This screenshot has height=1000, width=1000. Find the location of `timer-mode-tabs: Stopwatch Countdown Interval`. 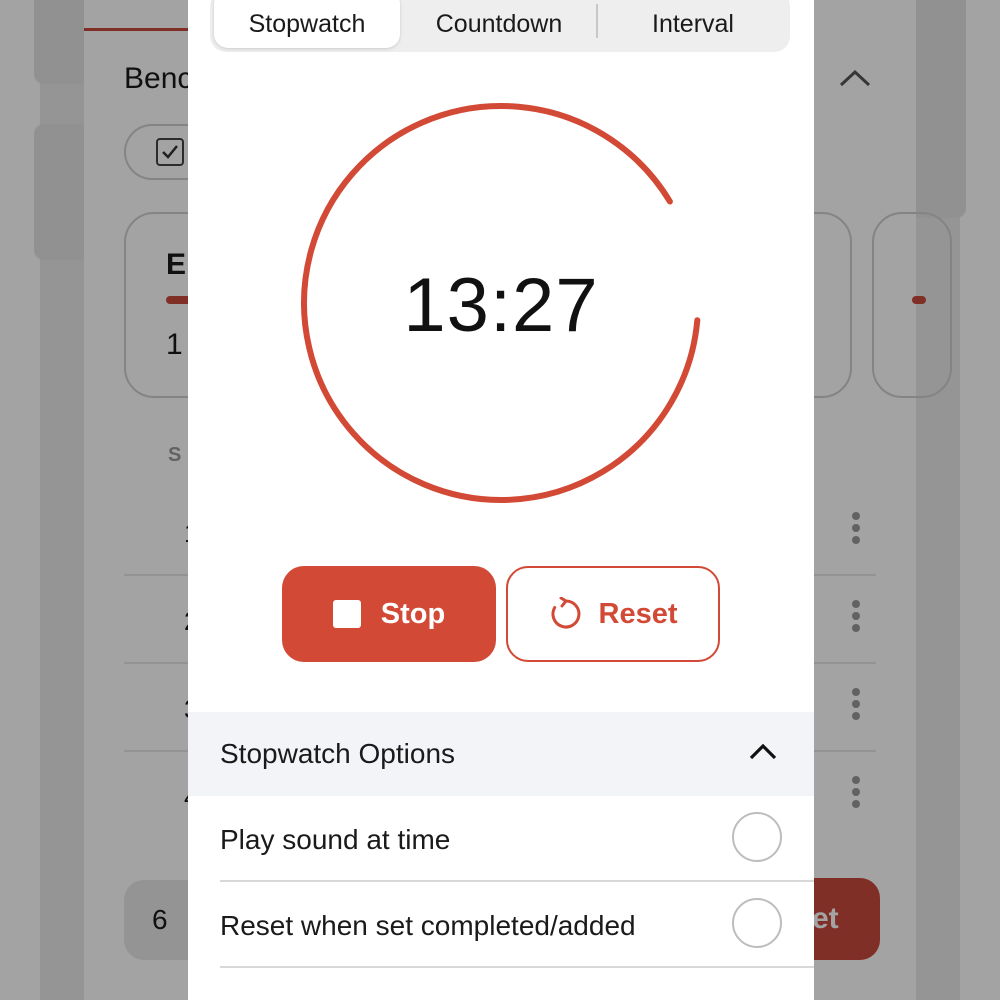

timer-mode-tabs: Stopwatch Countdown Interval is located at coordinates (500, 26).